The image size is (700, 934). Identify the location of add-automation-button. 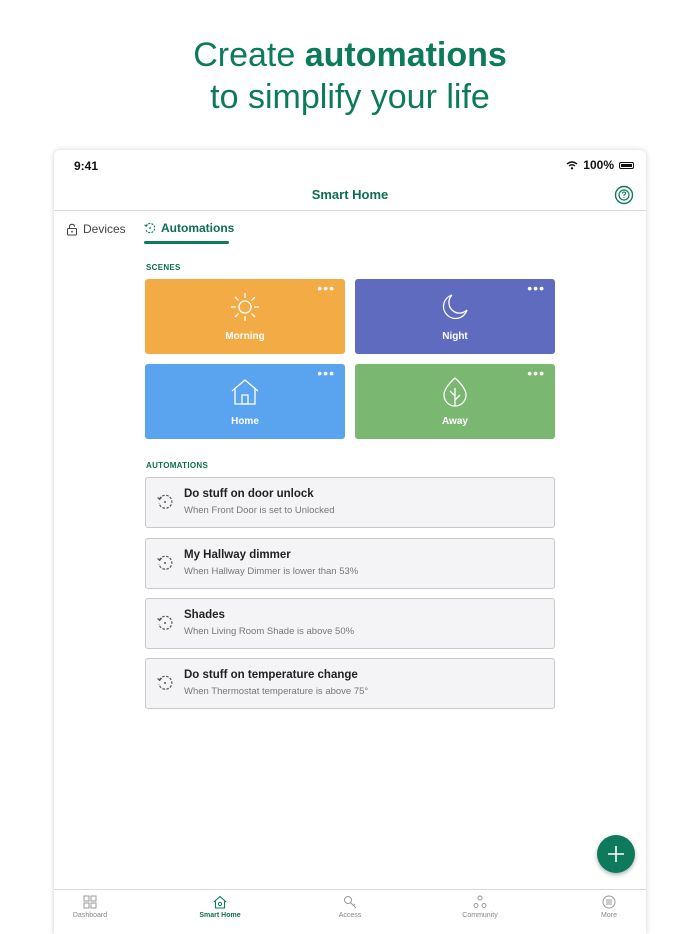
(616, 854).